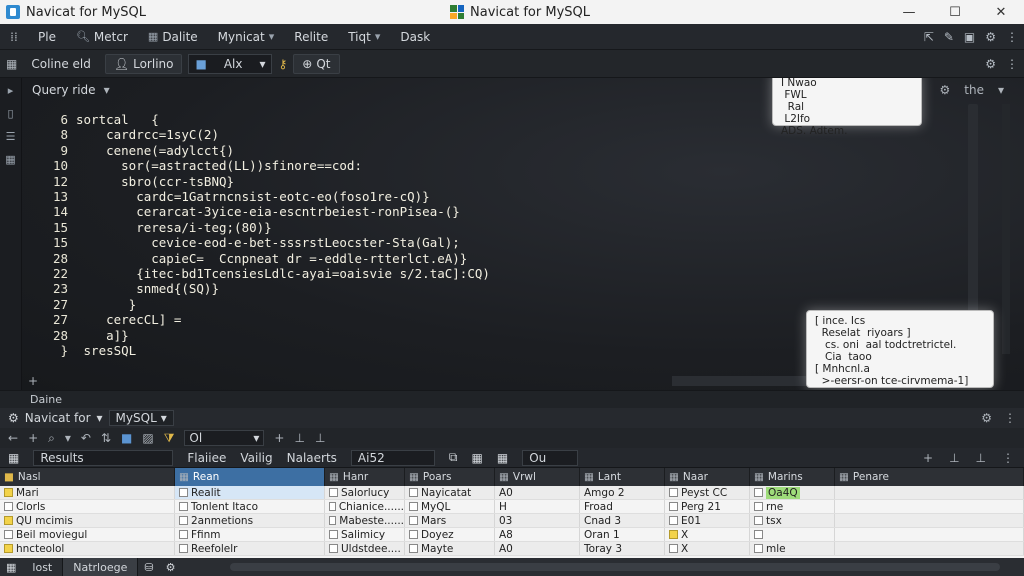  What do you see at coordinates (792, 477) in the screenshot?
I see `column-header: ▦ Marins` at bounding box center [792, 477].